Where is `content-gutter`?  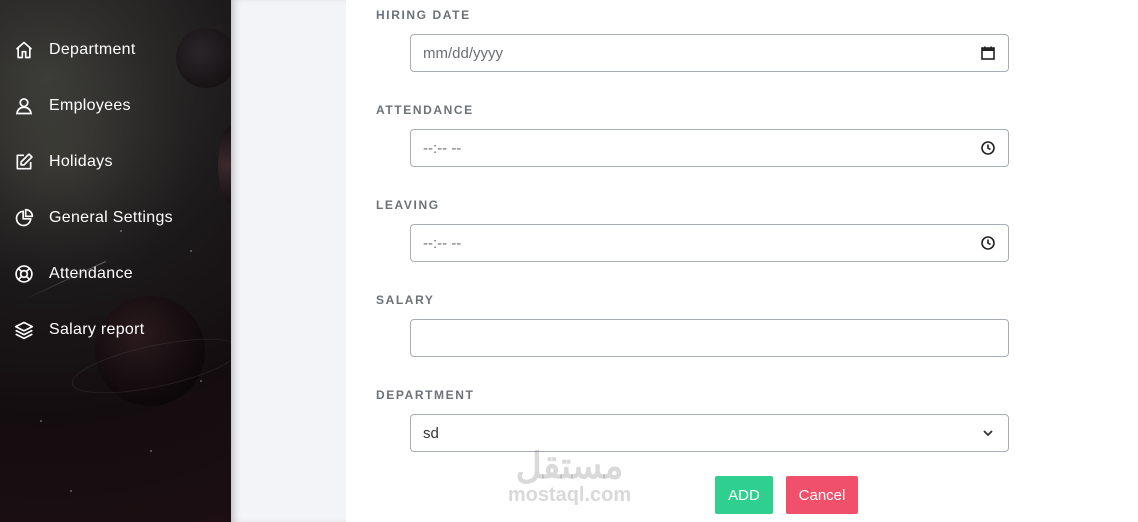 content-gutter is located at coordinates (288, 261).